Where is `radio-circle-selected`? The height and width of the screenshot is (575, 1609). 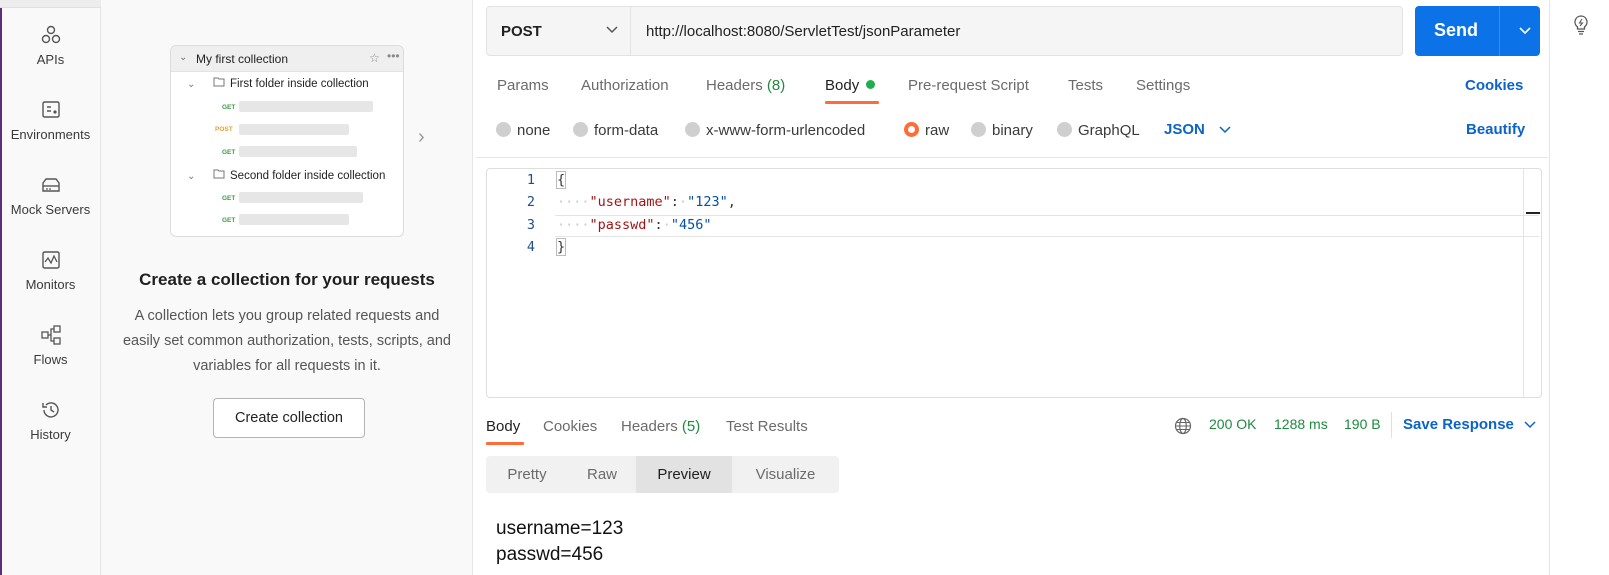 radio-circle-selected is located at coordinates (911, 129).